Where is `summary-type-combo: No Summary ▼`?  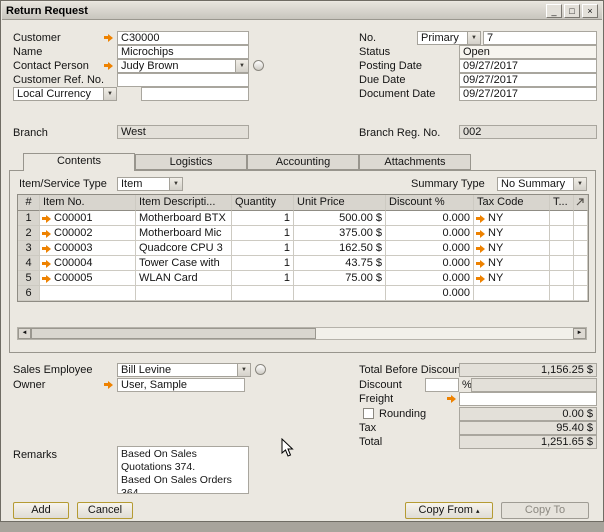 summary-type-combo: No Summary ▼ is located at coordinates (542, 184).